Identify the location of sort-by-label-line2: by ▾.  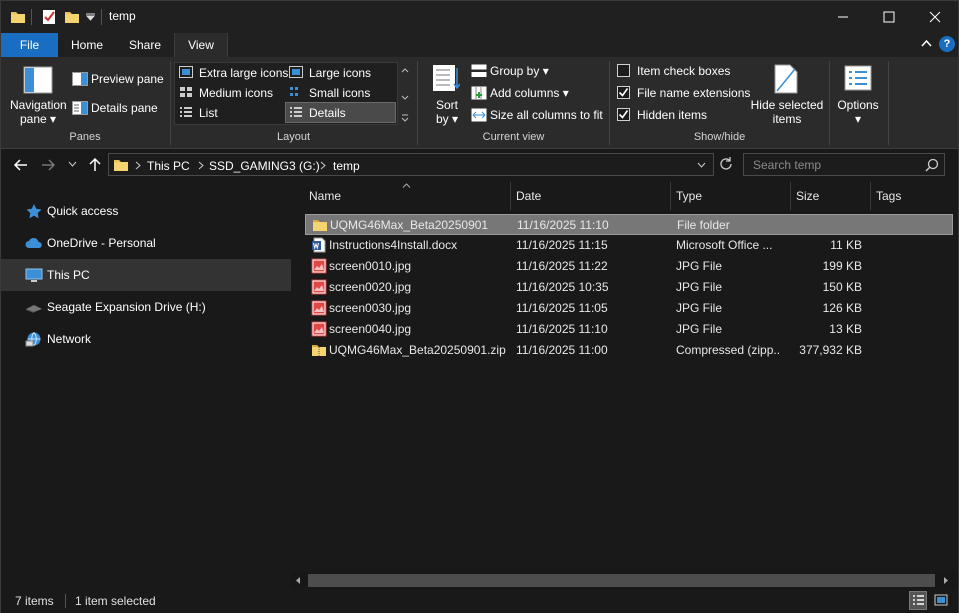
(447, 119).